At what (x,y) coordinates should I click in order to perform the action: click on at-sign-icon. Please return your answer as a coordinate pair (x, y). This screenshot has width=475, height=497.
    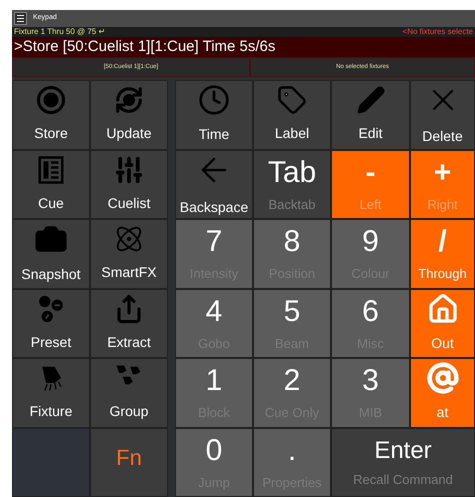
    Looking at the image, I should click on (442, 378).